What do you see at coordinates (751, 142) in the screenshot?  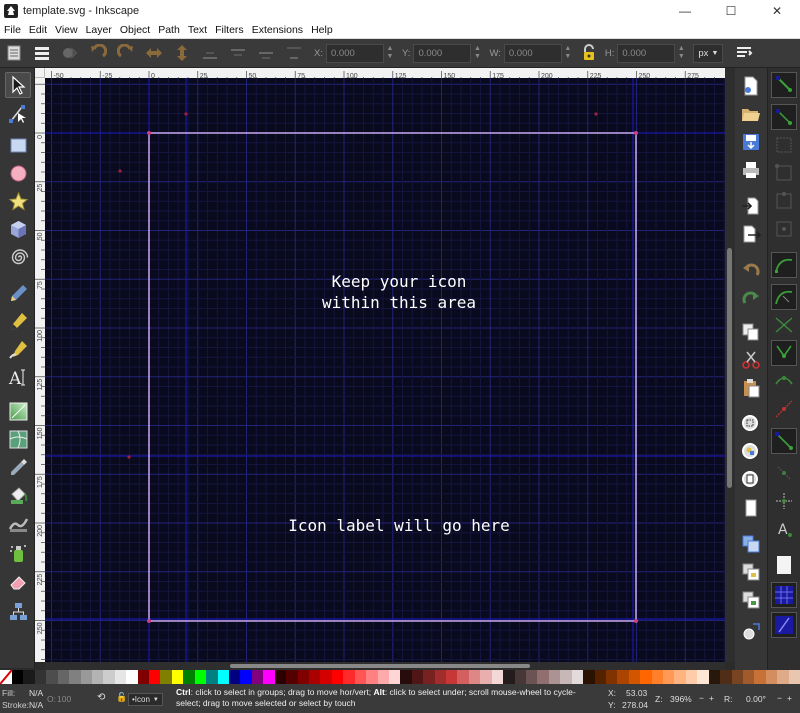 I see `save-document-icon` at bounding box center [751, 142].